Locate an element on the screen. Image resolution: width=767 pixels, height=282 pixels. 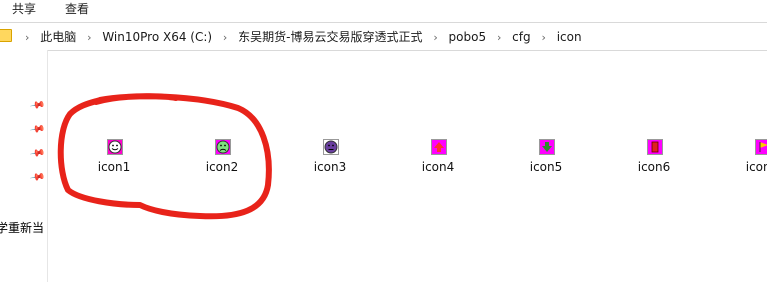
folder-icon is located at coordinates (6, 35).